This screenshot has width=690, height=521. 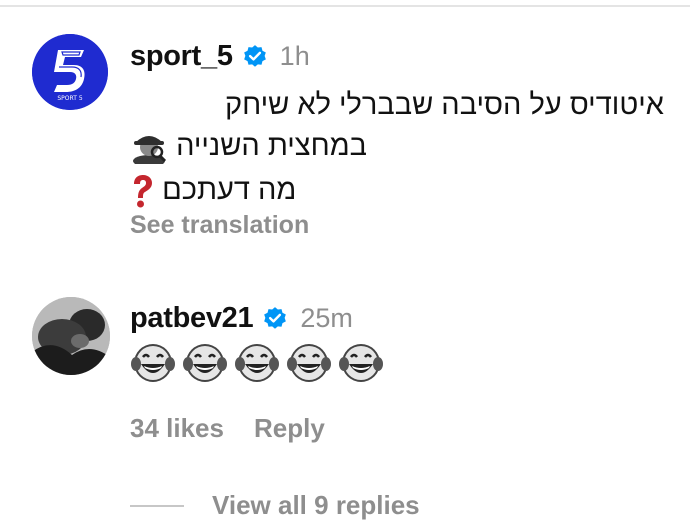 I want to click on comment1-line-3: מה דעתכם, so click(x=229, y=190).